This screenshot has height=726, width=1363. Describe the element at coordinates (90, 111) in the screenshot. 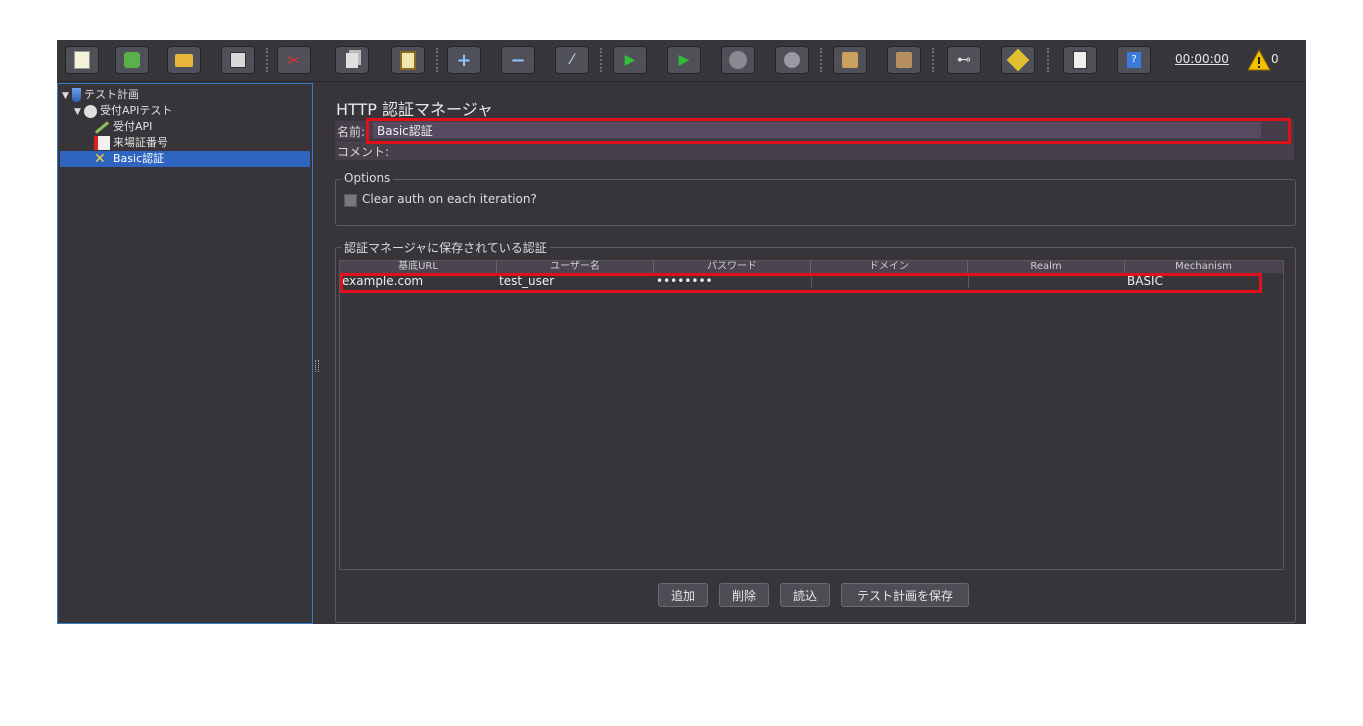

I see `gear-icon` at that location.